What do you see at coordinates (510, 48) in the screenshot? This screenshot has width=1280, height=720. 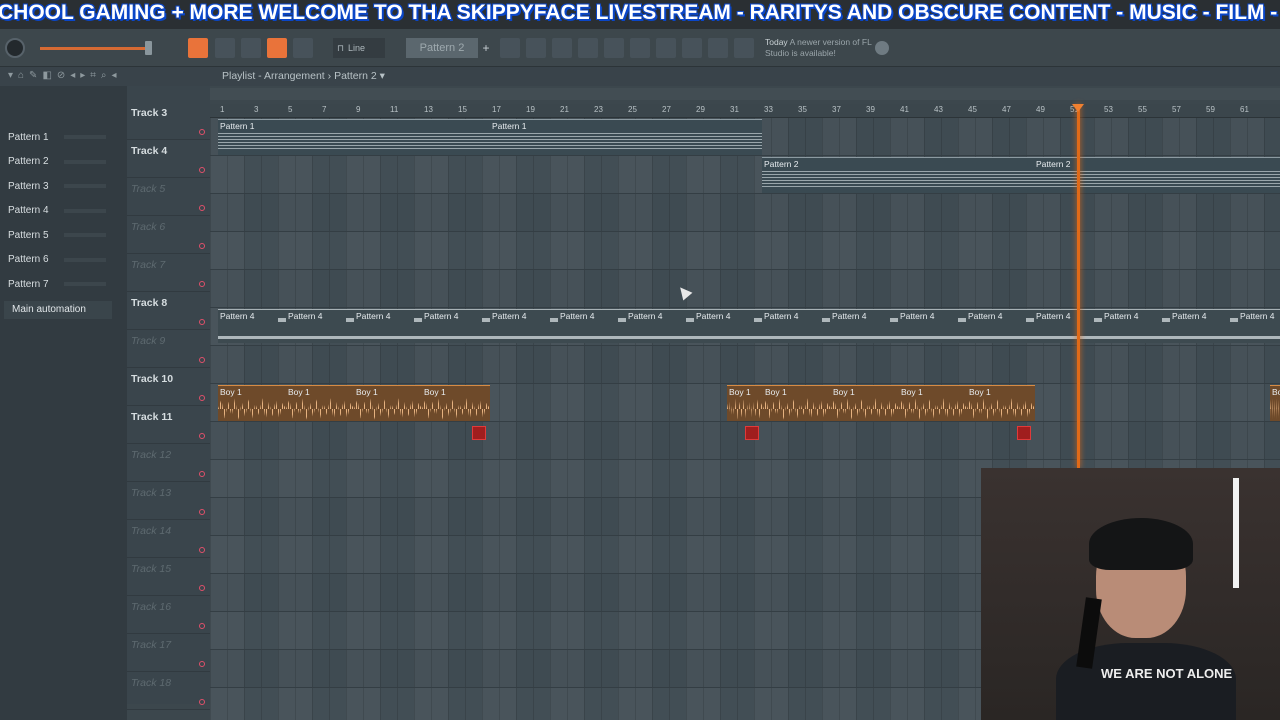 I see `playlist-icon` at bounding box center [510, 48].